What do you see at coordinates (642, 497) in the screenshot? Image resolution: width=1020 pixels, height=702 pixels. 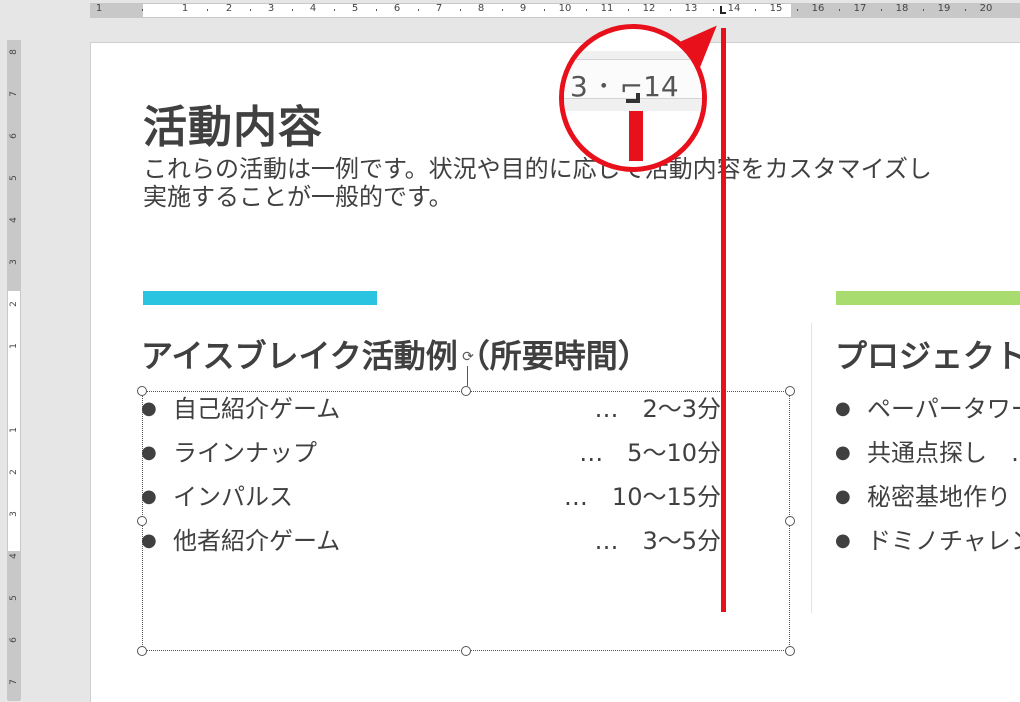 I see `item-time: … 10～15分` at bounding box center [642, 497].